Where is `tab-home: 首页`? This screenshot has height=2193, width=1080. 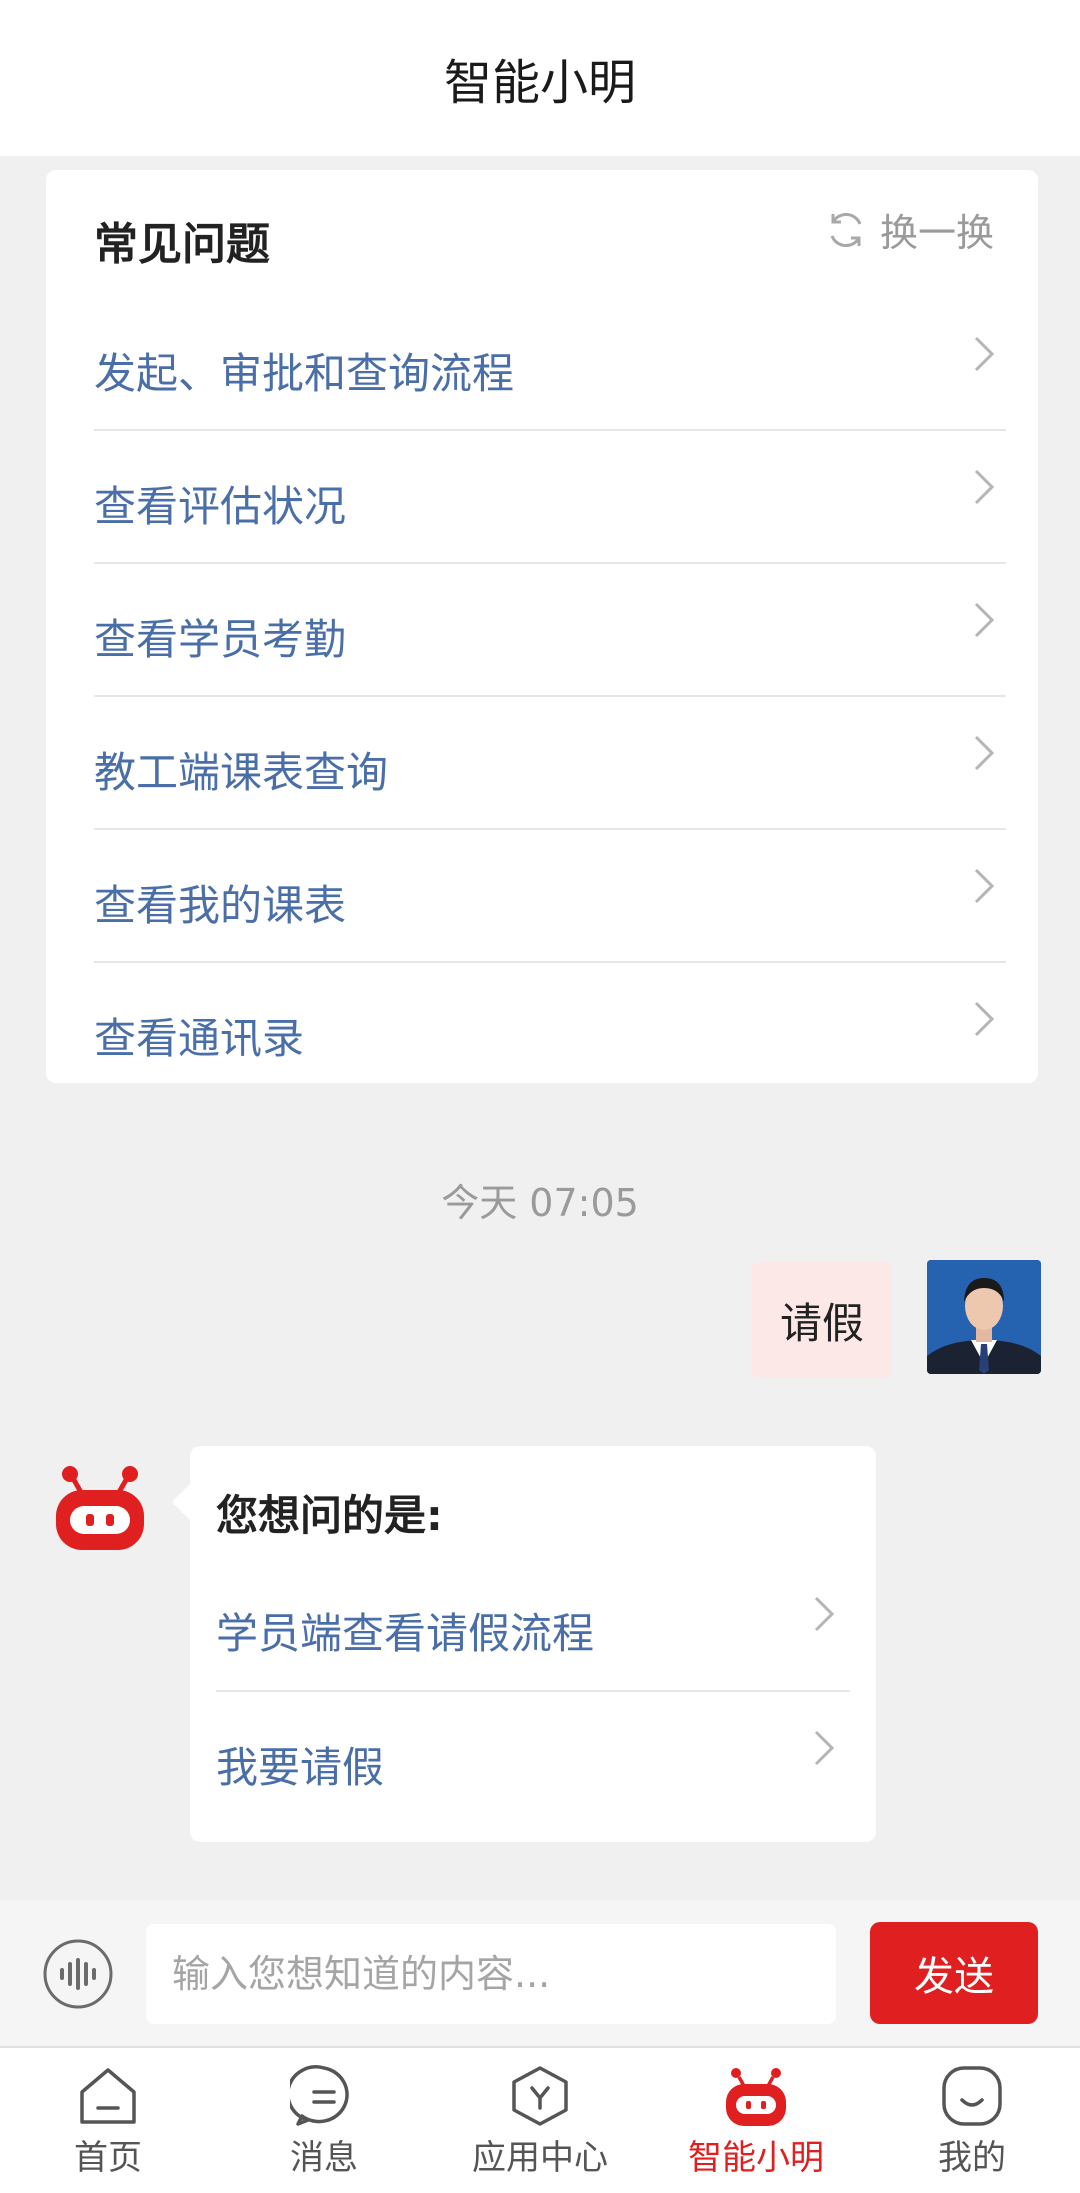 tab-home: 首页 is located at coordinates (108, 2120).